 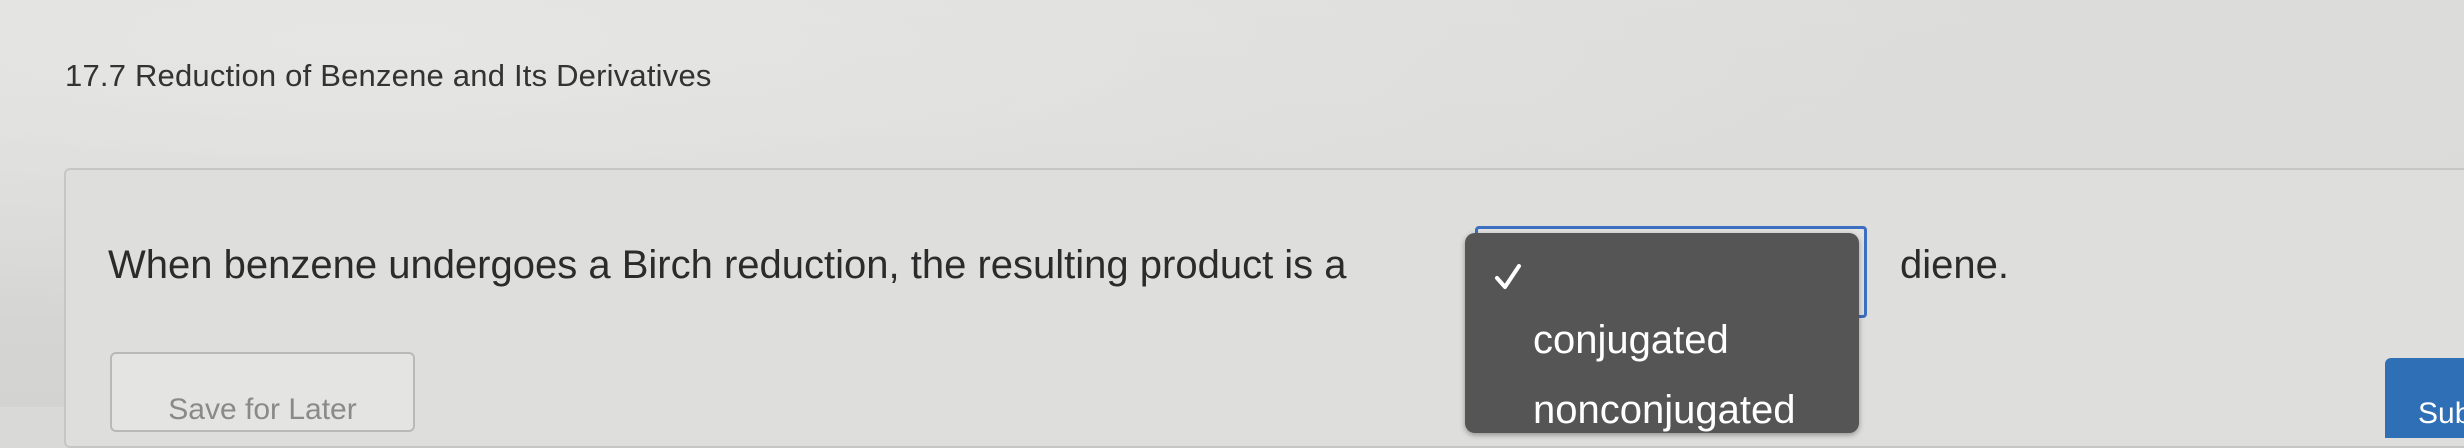 What do you see at coordinates (1954, 265) in the screenshot?
I see `question-suffix: diene.` at bounding box center [1954, 265].